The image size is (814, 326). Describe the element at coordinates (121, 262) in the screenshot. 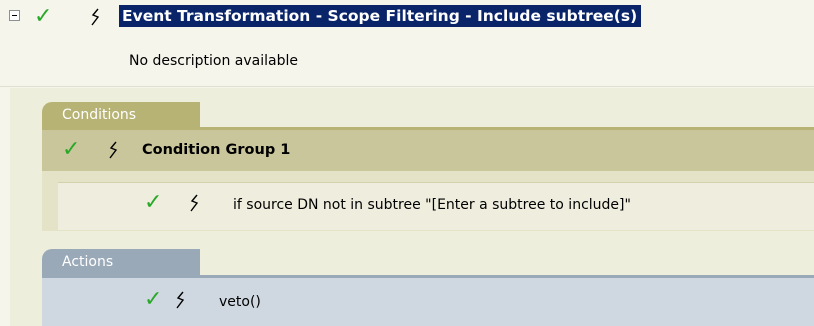

I see `tab-actions: Actions` at that location.